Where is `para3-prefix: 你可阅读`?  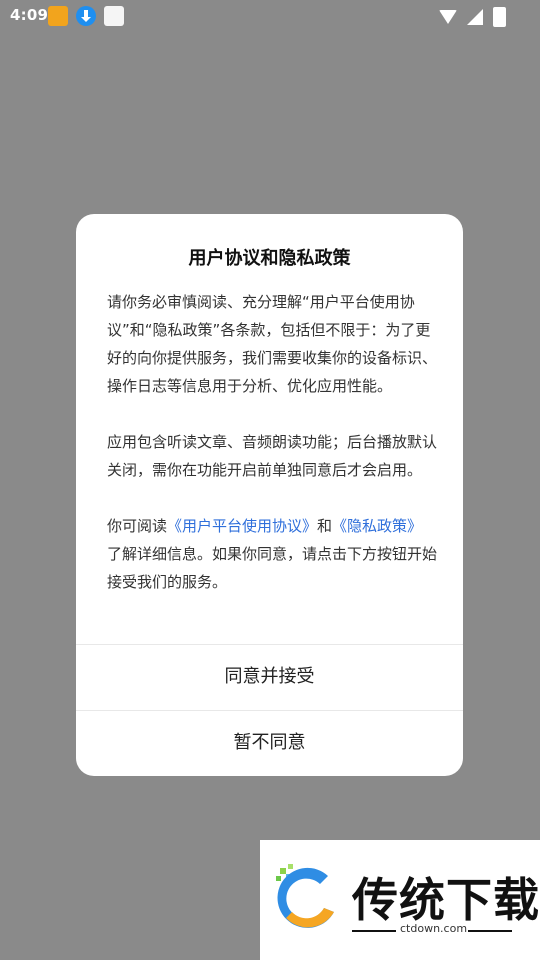 para3-prefix: 你可阅读 is located at coordinates (137, 526).